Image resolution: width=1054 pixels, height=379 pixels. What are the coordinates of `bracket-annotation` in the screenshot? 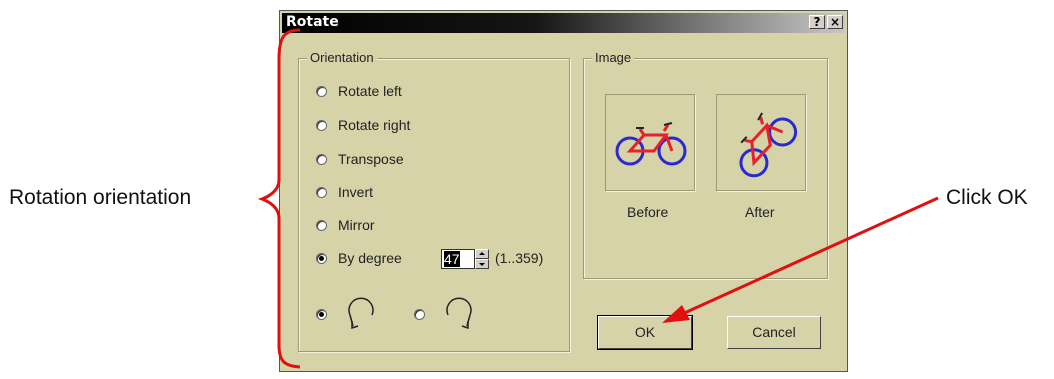 It's located at (279, 198).